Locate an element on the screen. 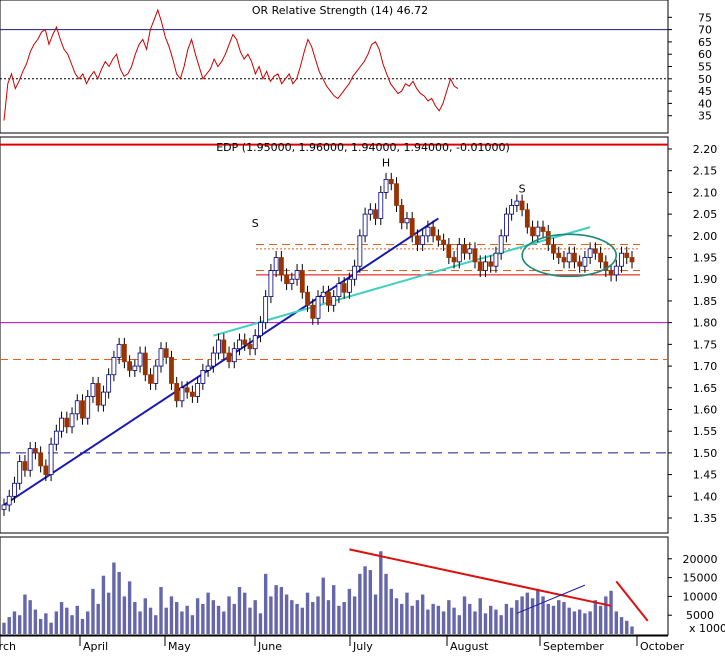 This screenshot has width=725, height=656. price-tick-label: 2.15 is located at coordinates (705, 171).